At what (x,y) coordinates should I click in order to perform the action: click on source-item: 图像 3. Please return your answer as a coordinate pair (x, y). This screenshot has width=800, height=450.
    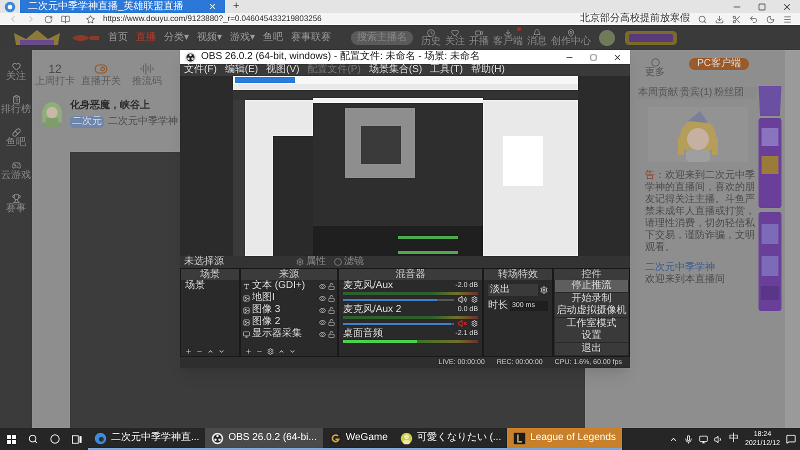
    Looking at the image, I should click on (266, 310).